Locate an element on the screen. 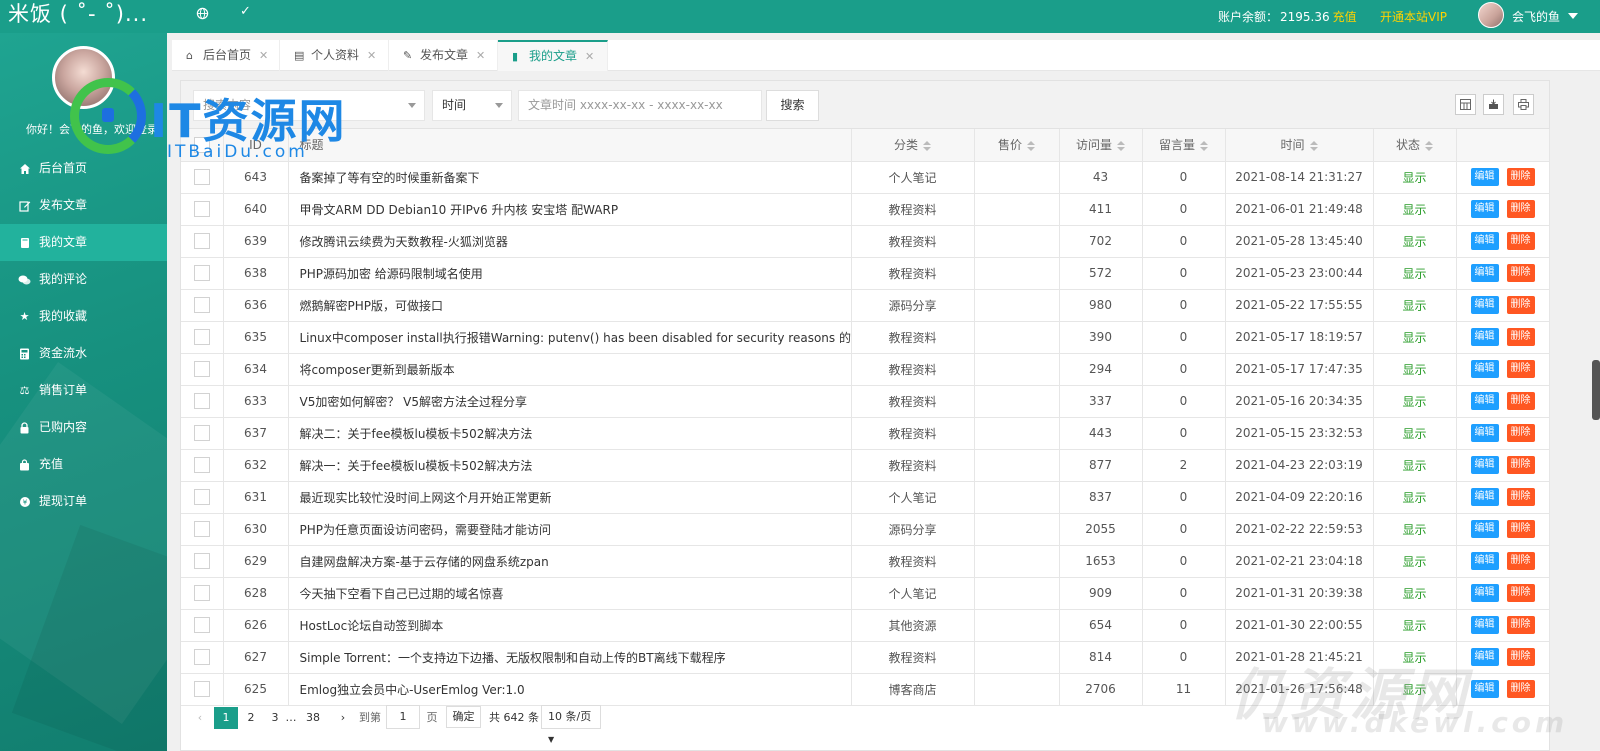 The image size is (1600, 751). print-icon is located at coordinates (1523, 104).